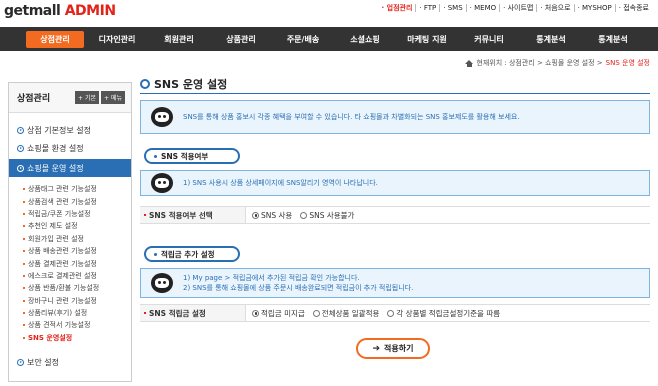 The image size is (658, 386). I want to click on top-link-home: · 처음으로, so click(554, 8).